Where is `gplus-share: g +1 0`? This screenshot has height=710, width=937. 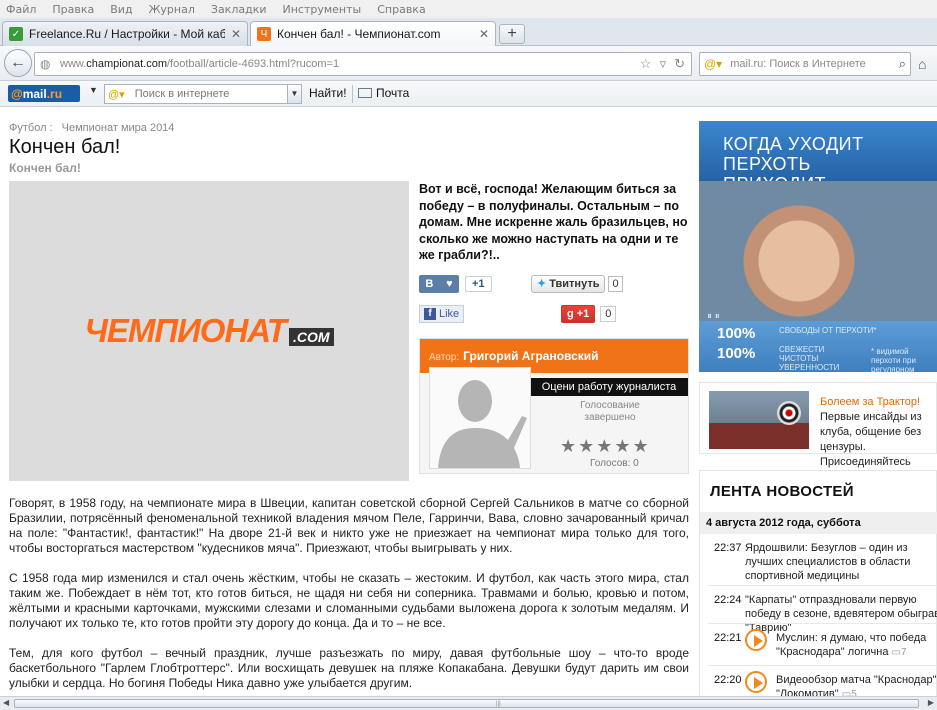 gplus-share: g +1 0 is located at coordinates (589, 313).